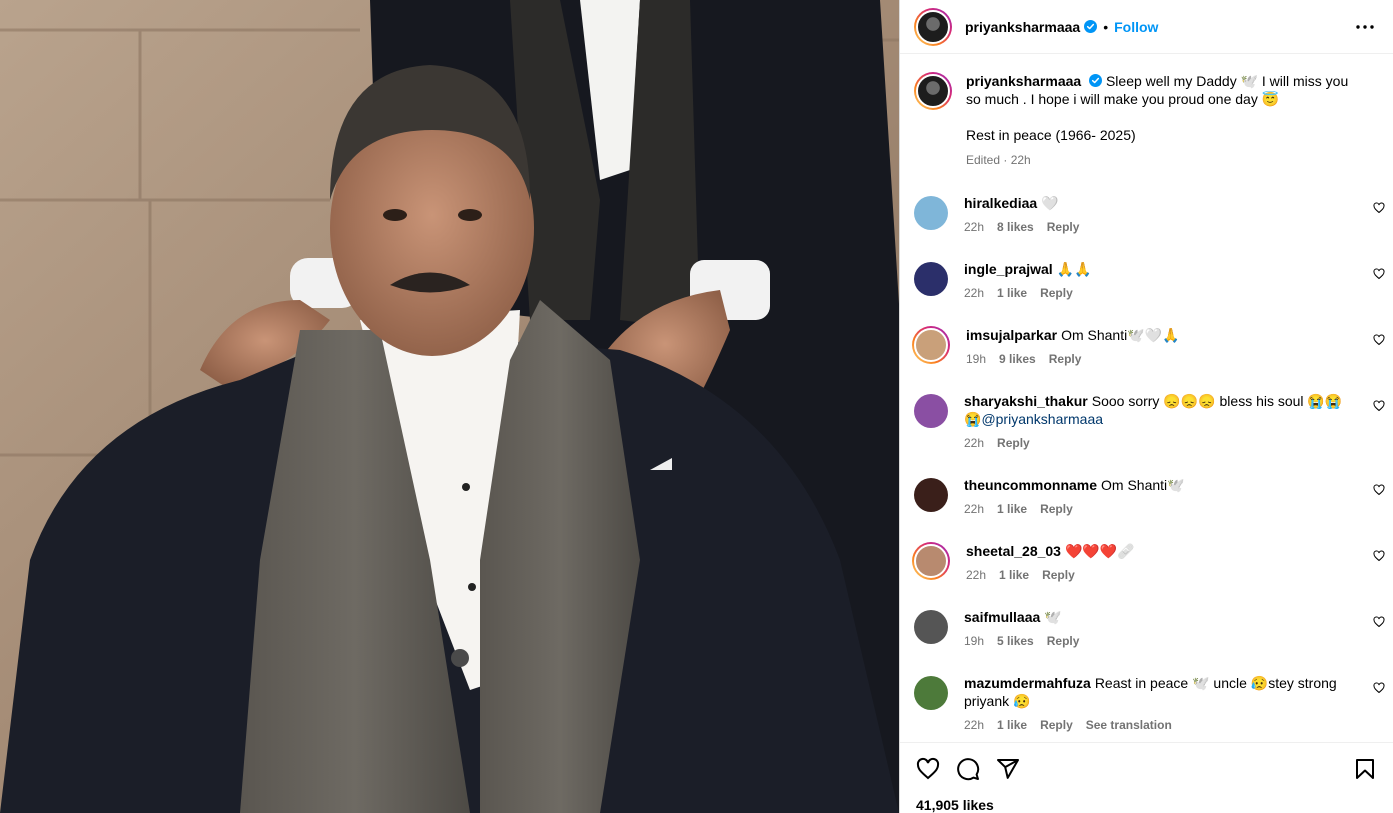 The width and height of the screenshot is (1393, 813). What do you see at coordinates (1136, 27) in the screenshot?
I see `follow-button: Follow` at bounding box center [1136, 27].